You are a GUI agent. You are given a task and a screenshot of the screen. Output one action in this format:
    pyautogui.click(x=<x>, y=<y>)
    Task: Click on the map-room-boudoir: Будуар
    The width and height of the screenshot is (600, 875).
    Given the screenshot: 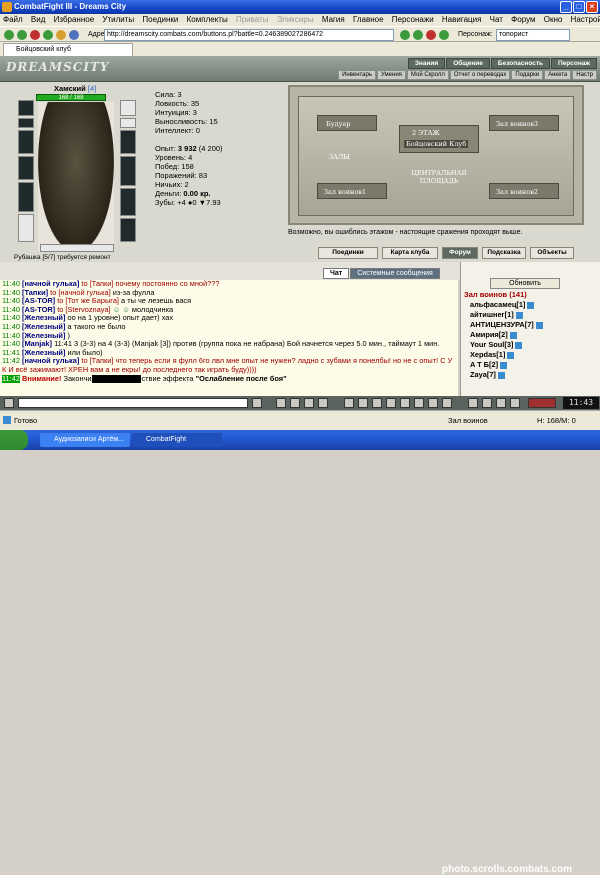 What is the action you would take?
    pyautogui.click(x=347, y=123)
    